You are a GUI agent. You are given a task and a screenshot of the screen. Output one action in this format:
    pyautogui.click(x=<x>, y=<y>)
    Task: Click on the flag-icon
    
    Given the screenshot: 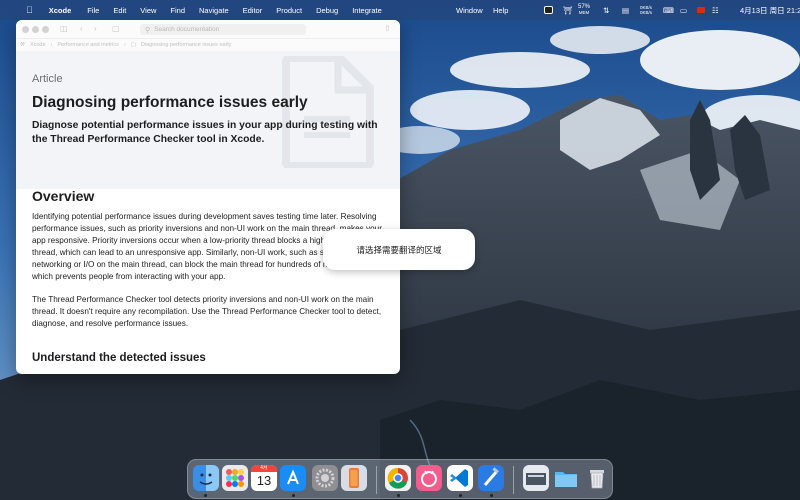 What is the action you would take?
    pyautogui.click(x=701, y=10)
    